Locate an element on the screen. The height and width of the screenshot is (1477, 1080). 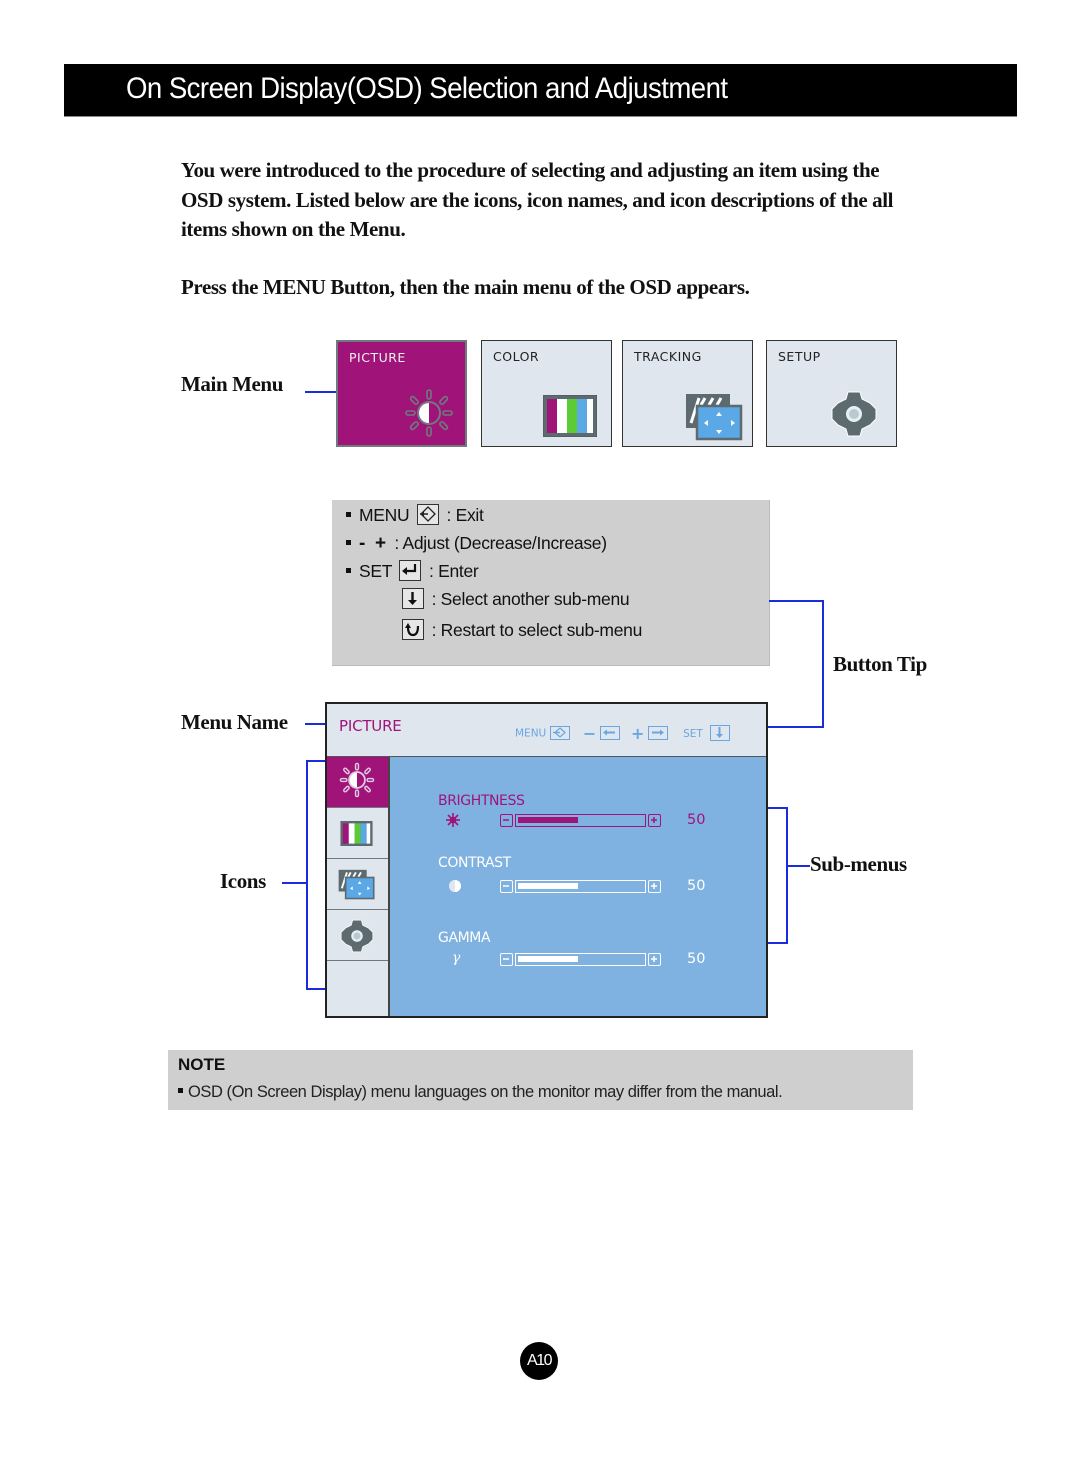
callout-icons: Icons is located at coordinates (243, 881).